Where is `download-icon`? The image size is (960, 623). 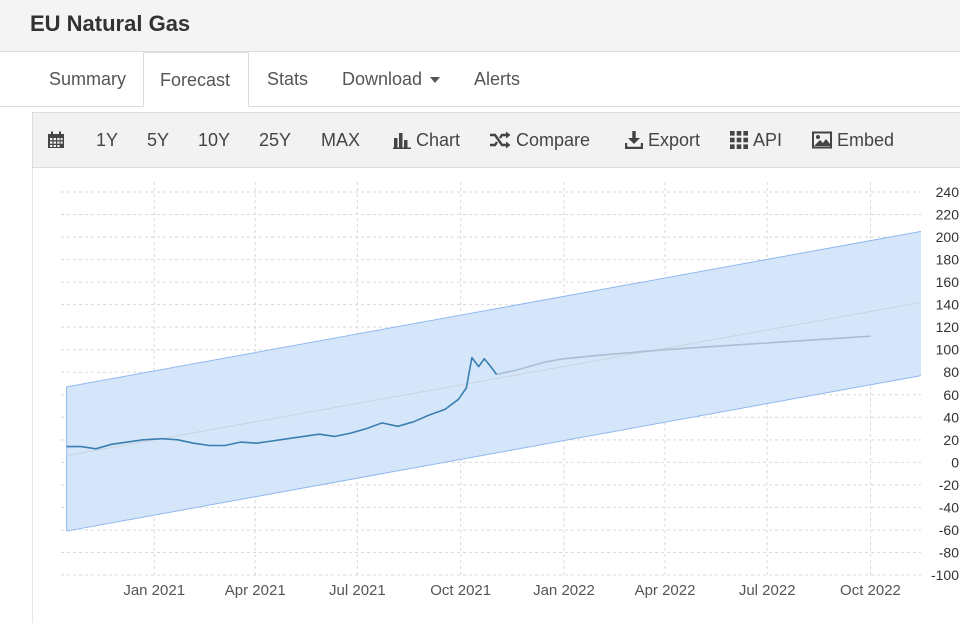
download-icon is located at coordinates (634, 140).